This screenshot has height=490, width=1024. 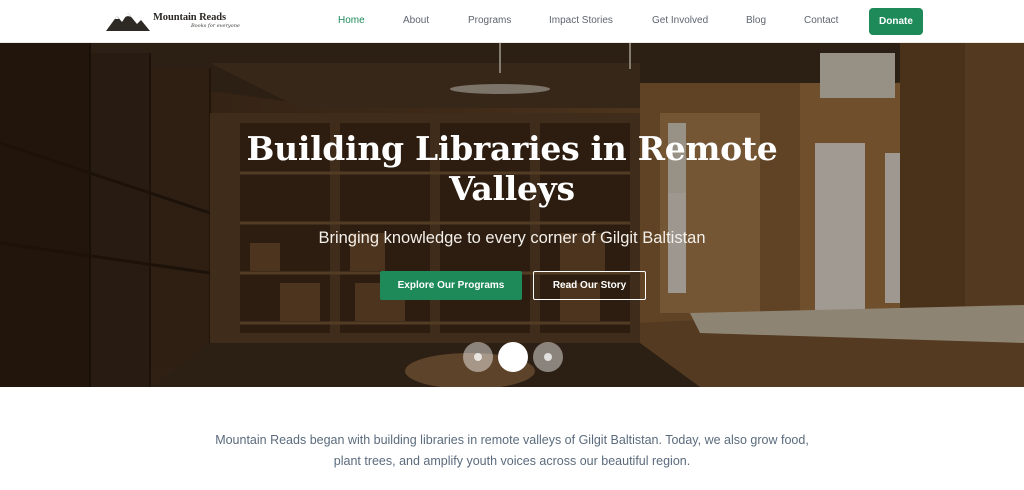 What do you see at coordinates (756, 20) in the screenshot?
I see `nav-blog: Blog` at bounding box center [756, 20].